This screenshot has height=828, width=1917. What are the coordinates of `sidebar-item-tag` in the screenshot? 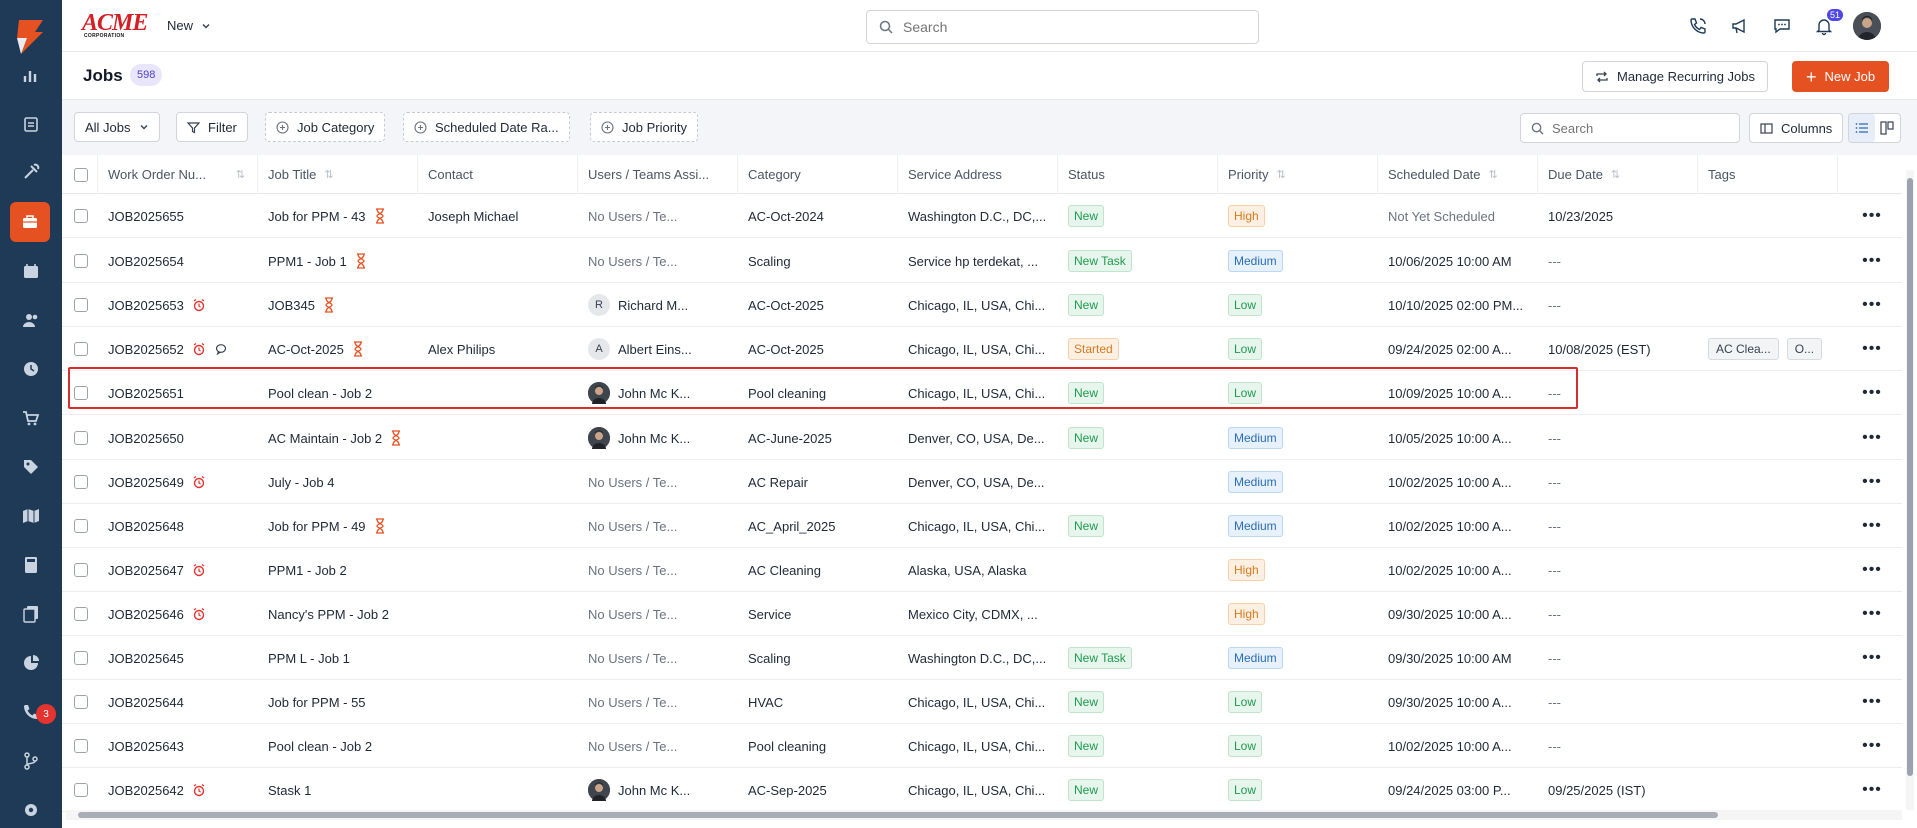 It's located at (31, 467).